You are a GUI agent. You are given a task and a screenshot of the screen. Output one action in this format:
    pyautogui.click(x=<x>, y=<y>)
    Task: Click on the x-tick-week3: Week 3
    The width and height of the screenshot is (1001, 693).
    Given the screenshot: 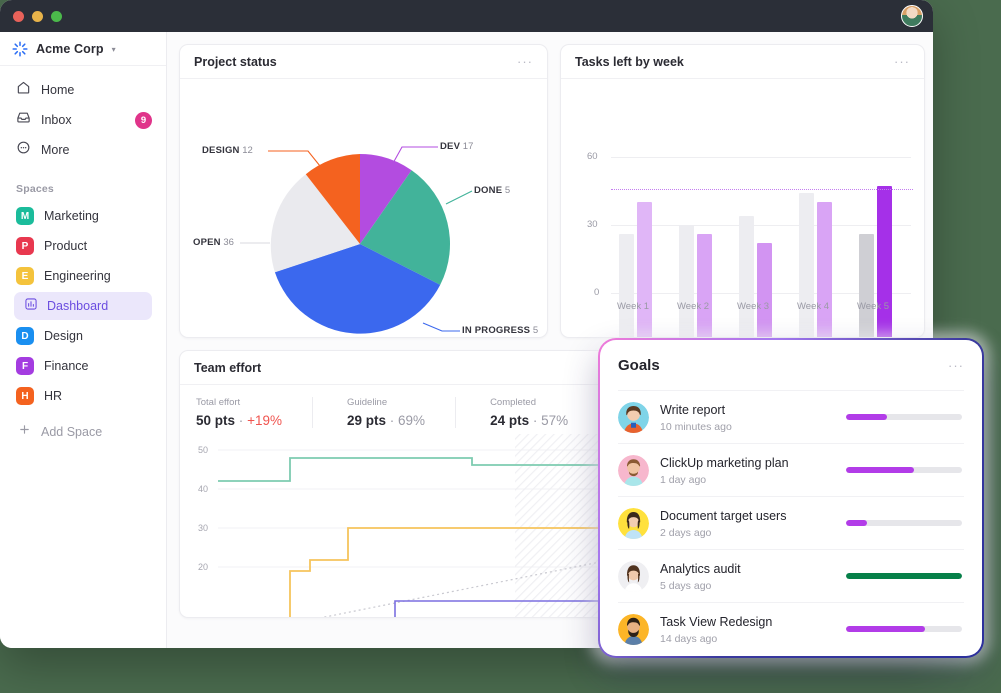 What is the action you would take?
    pyautogui.click(x=753, y=306)
    